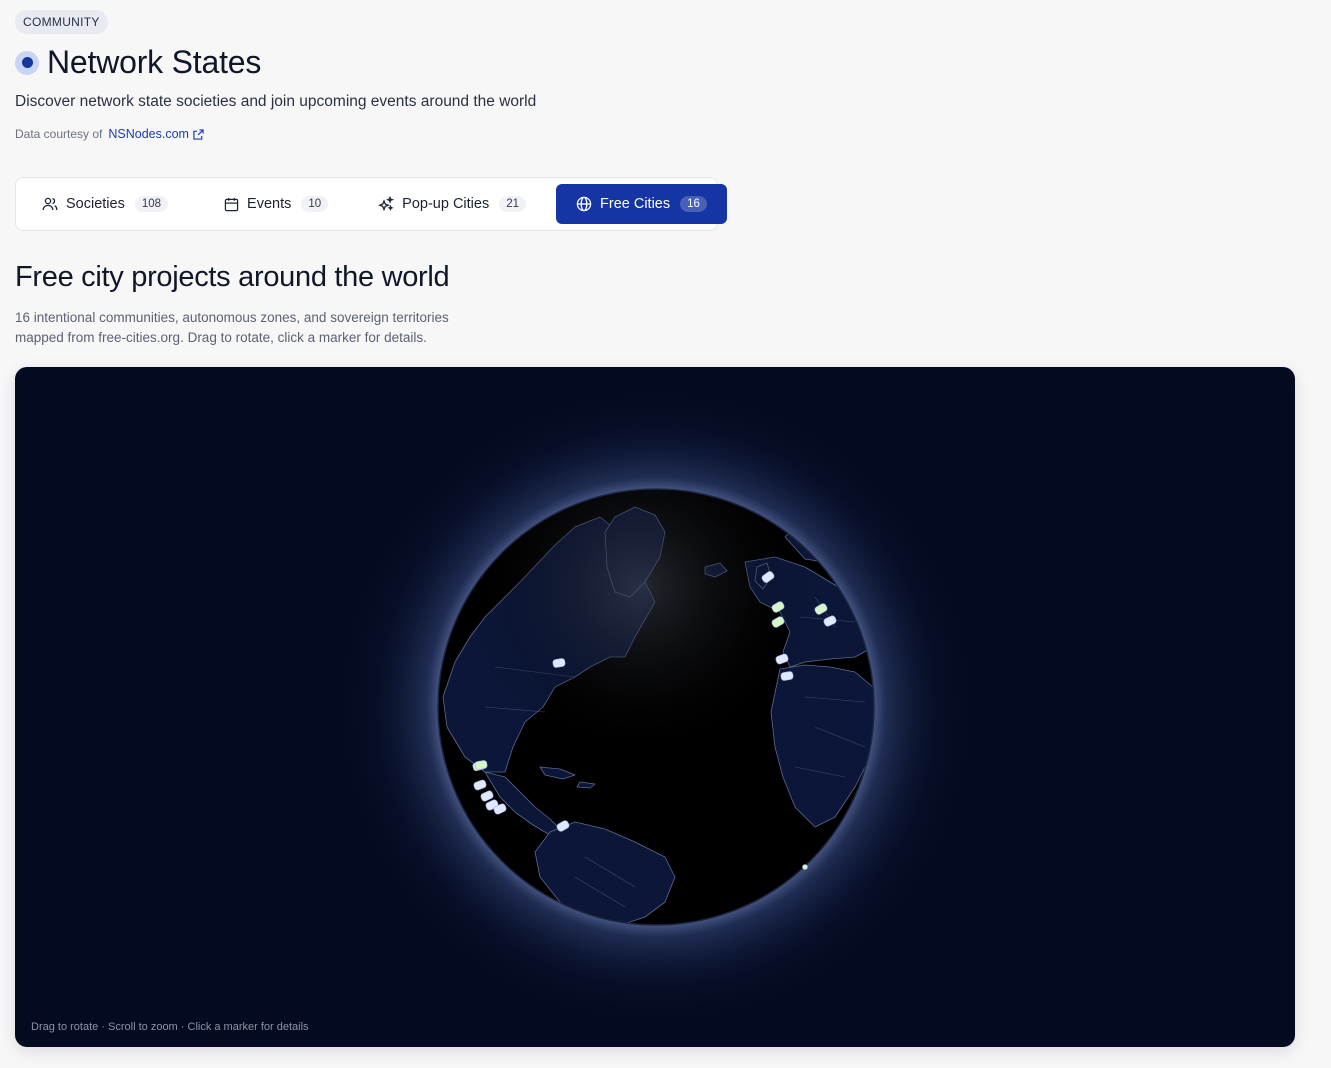 The width and height of the screenshot is (1331, 1068). I want to click on tab-popup-cities-label: Pop-up Cities, so click(446, 204).